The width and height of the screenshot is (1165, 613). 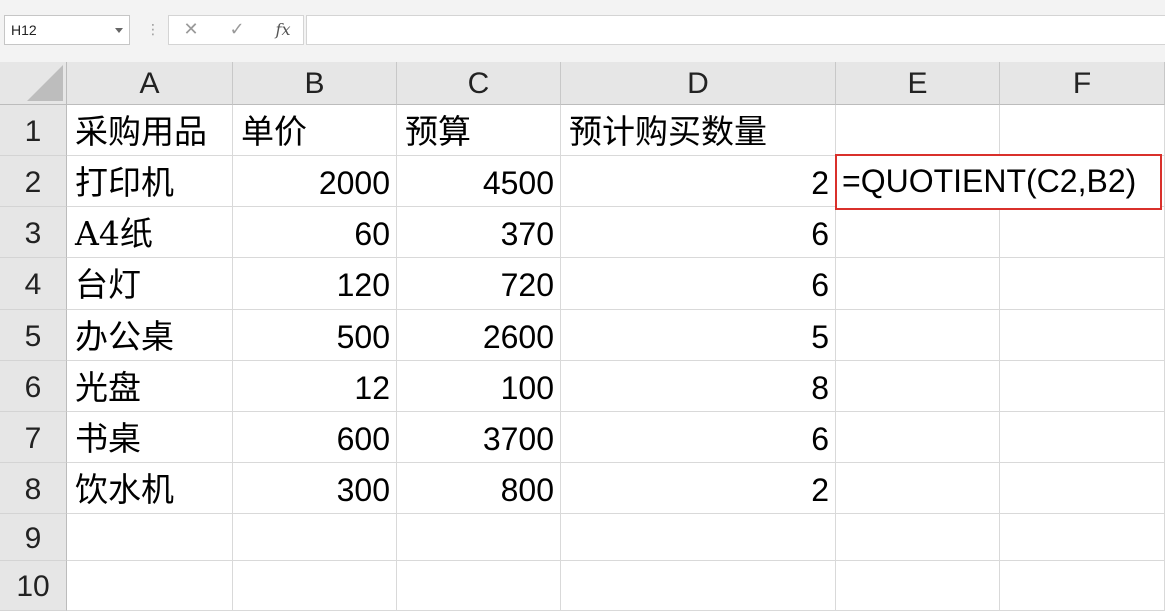 What do you see at coordinates (153, 30) in the screenshot?
I see `formula-bar-grip-icon: ⋮` at bounding box center [153, 30].